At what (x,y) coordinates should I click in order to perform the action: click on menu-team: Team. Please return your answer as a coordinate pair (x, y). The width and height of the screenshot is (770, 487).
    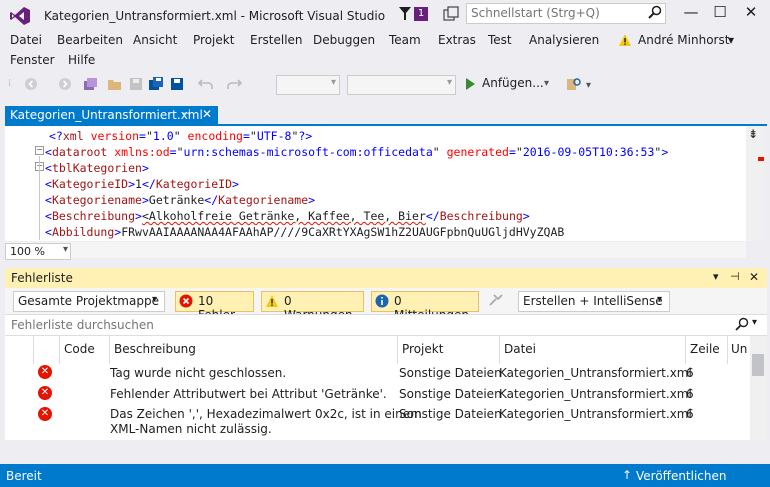
    Looking at the image, I should click on (405, 40).